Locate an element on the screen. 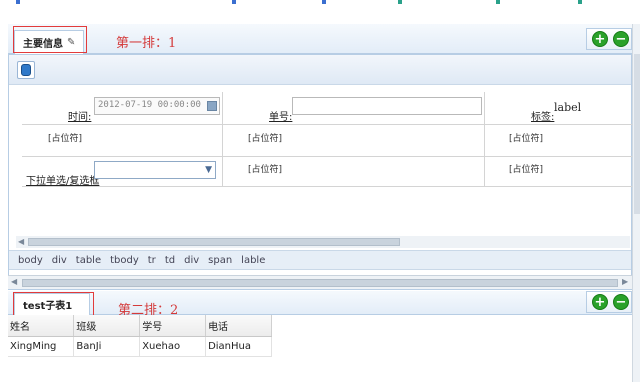 This screenshot has width=640, height=382. scroll-right-icon: ▶ is located at coordinates (625, 281).